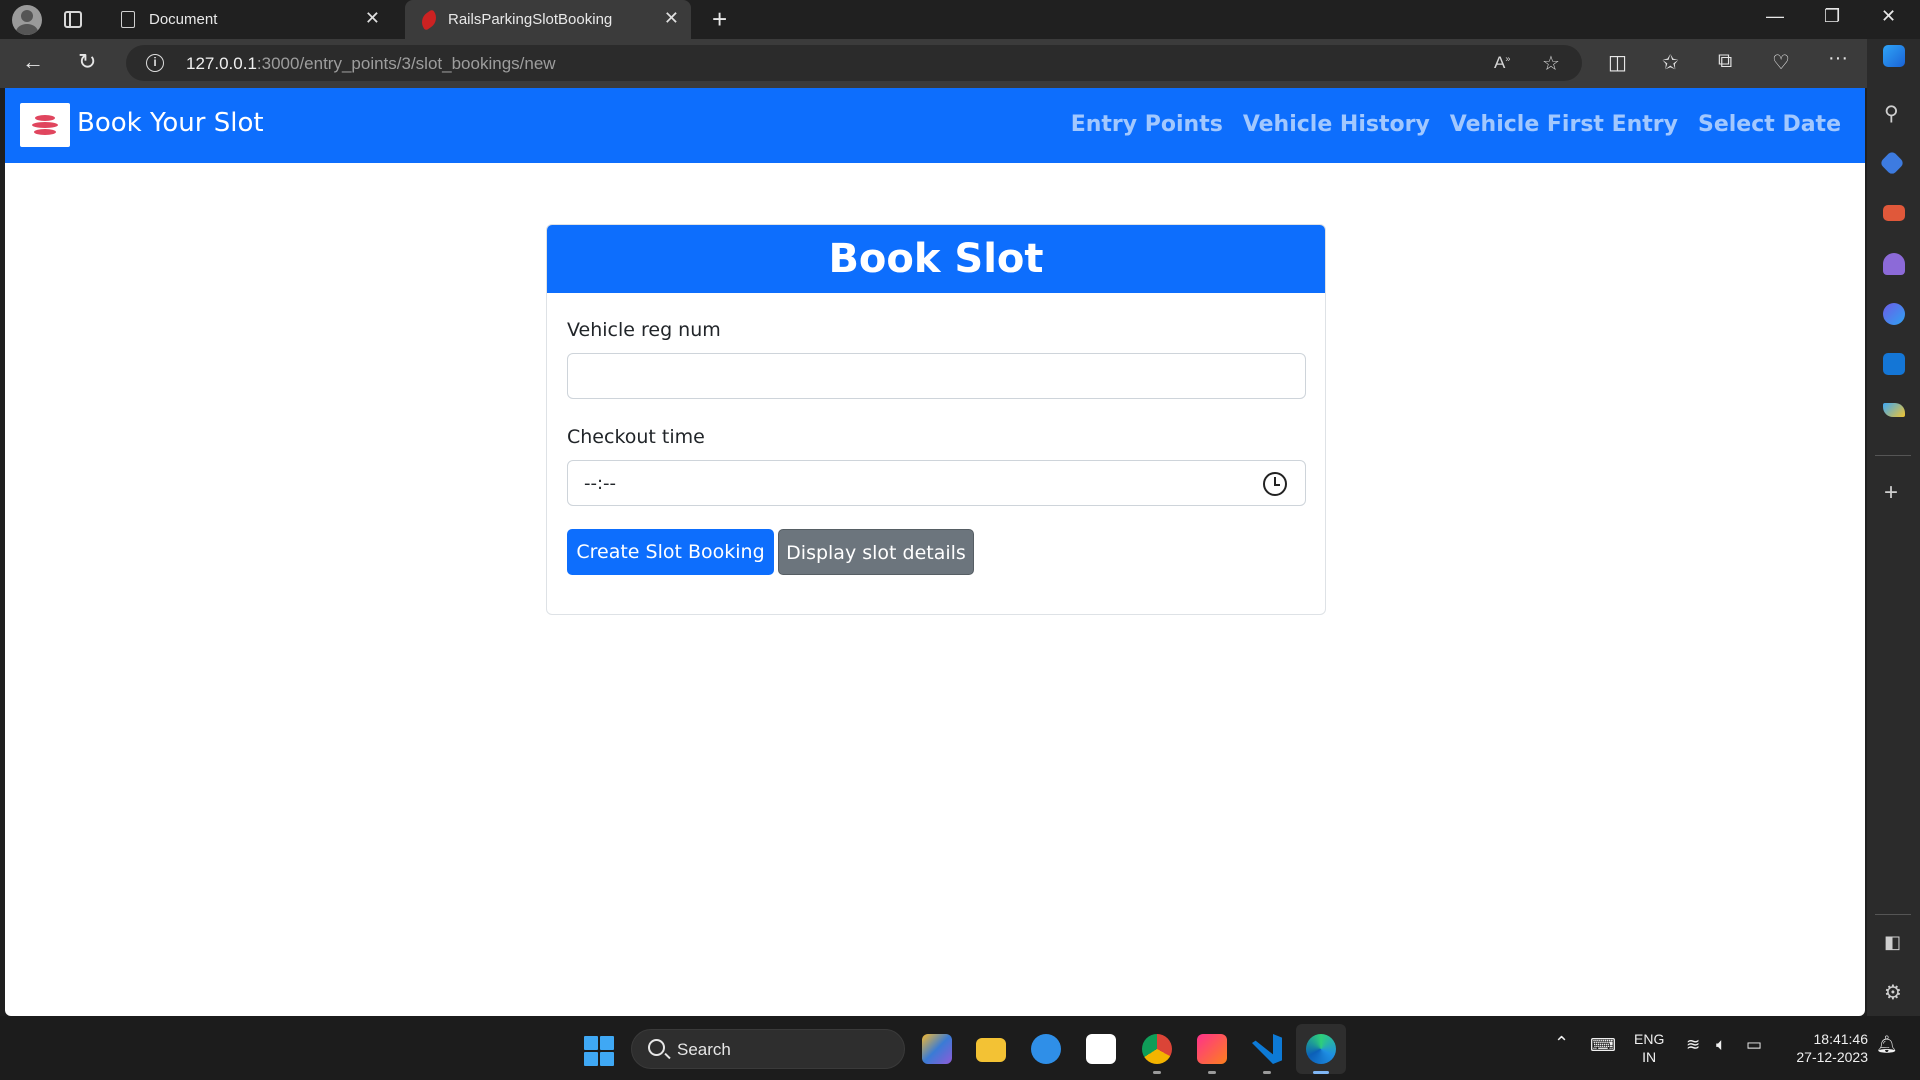 The image size is (1920, 1080). Describe the element at coordinates (1212, 1072) in the screenshot. I see `rubymine-running-indicator` at that location.